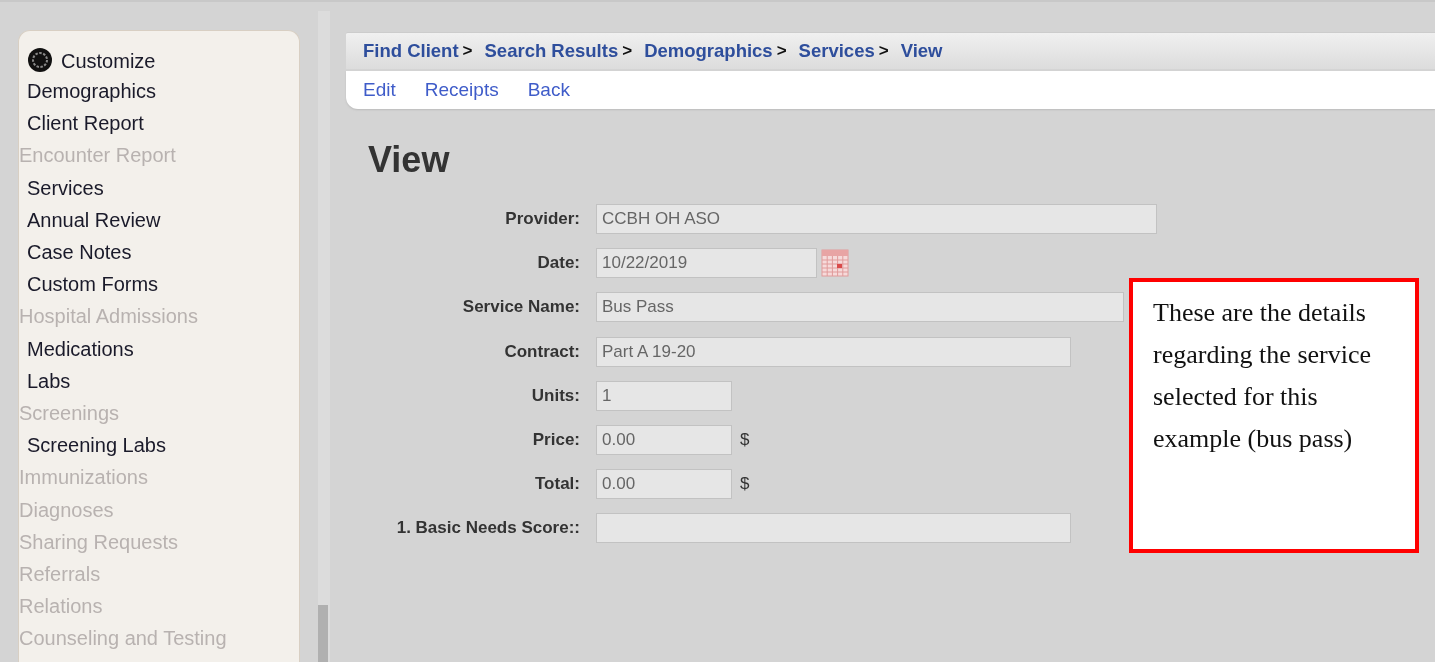 This screenshot has width=1435, height=662. I want to click on annotation-callout: These are the details regarding the service selected for this example (bus pass), so click(1274, 415).